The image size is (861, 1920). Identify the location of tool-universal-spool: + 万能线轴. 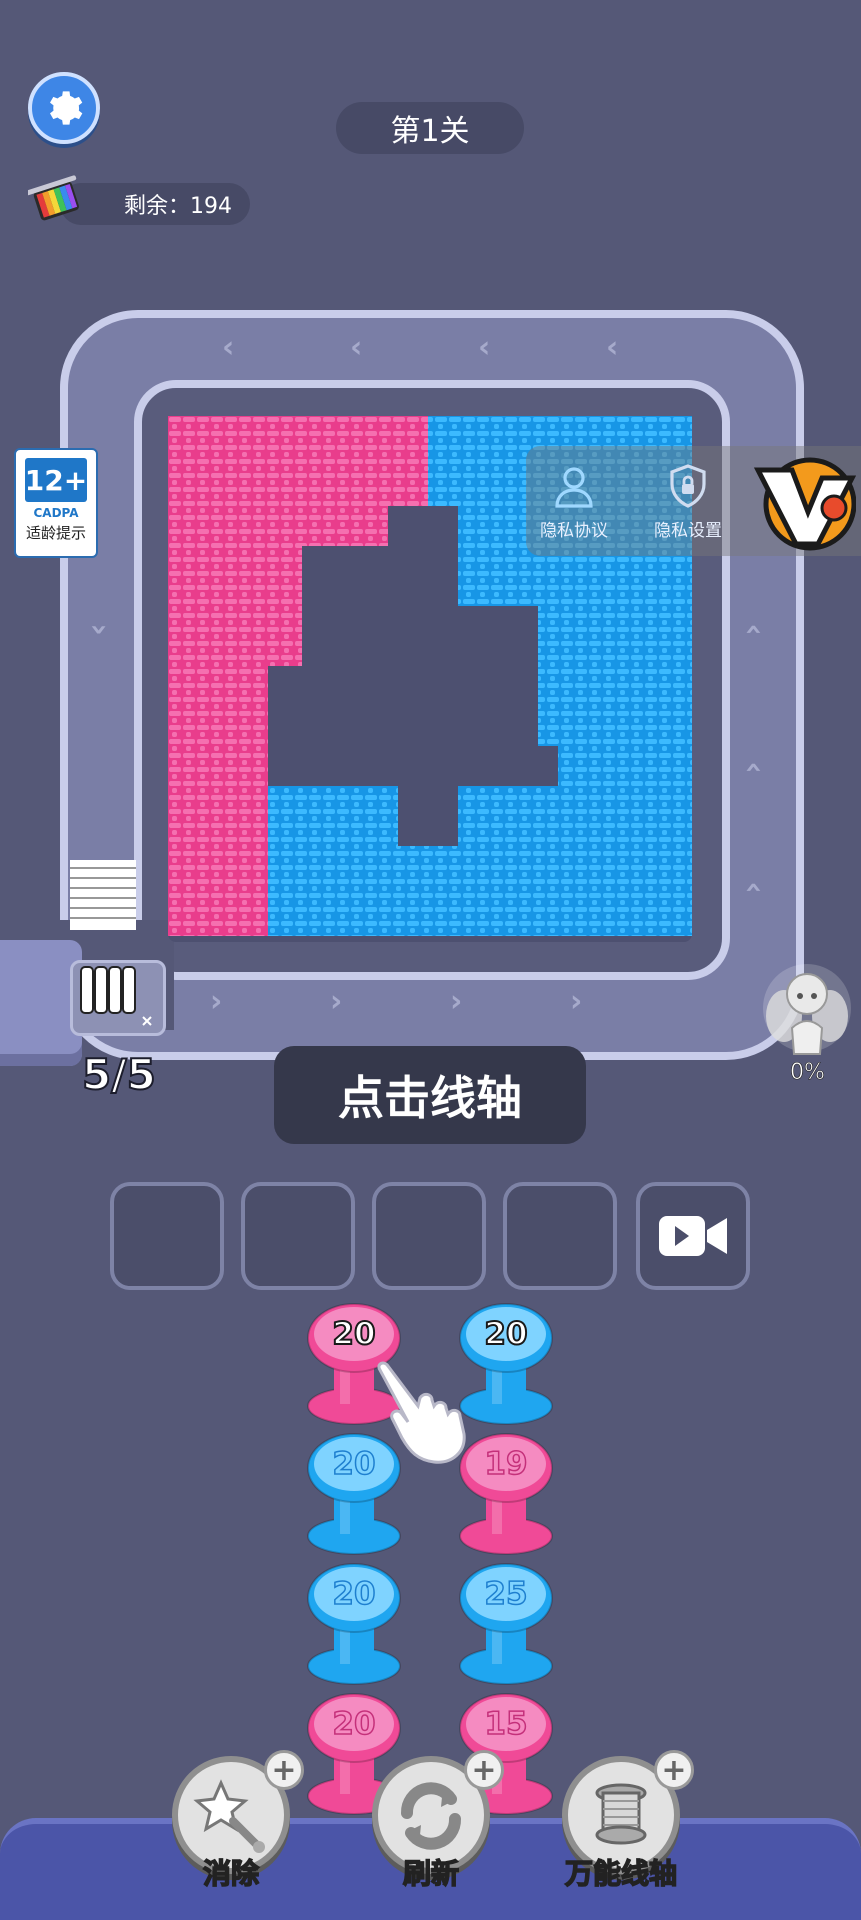
(628, 1820).